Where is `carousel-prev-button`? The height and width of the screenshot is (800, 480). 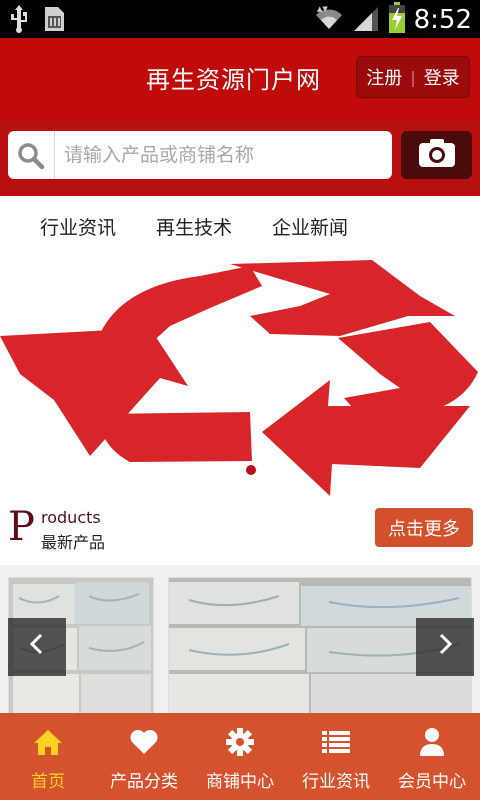
carousel-prev-button is located at coordinates (37, 647).